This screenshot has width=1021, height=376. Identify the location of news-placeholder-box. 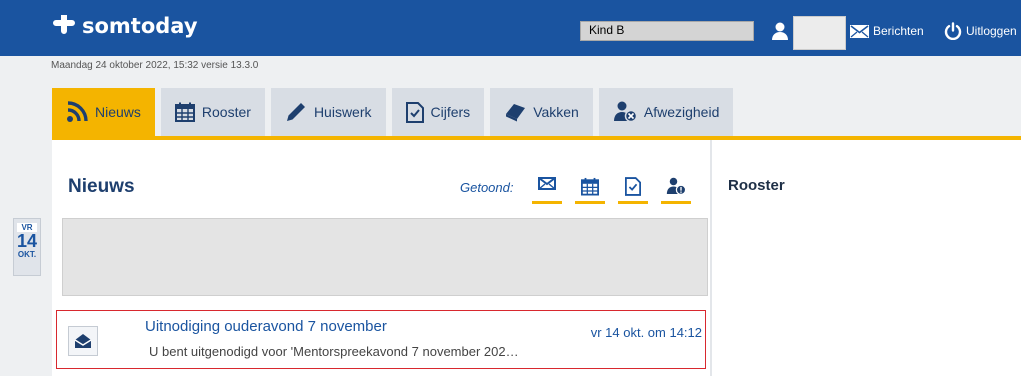
(385, 257).